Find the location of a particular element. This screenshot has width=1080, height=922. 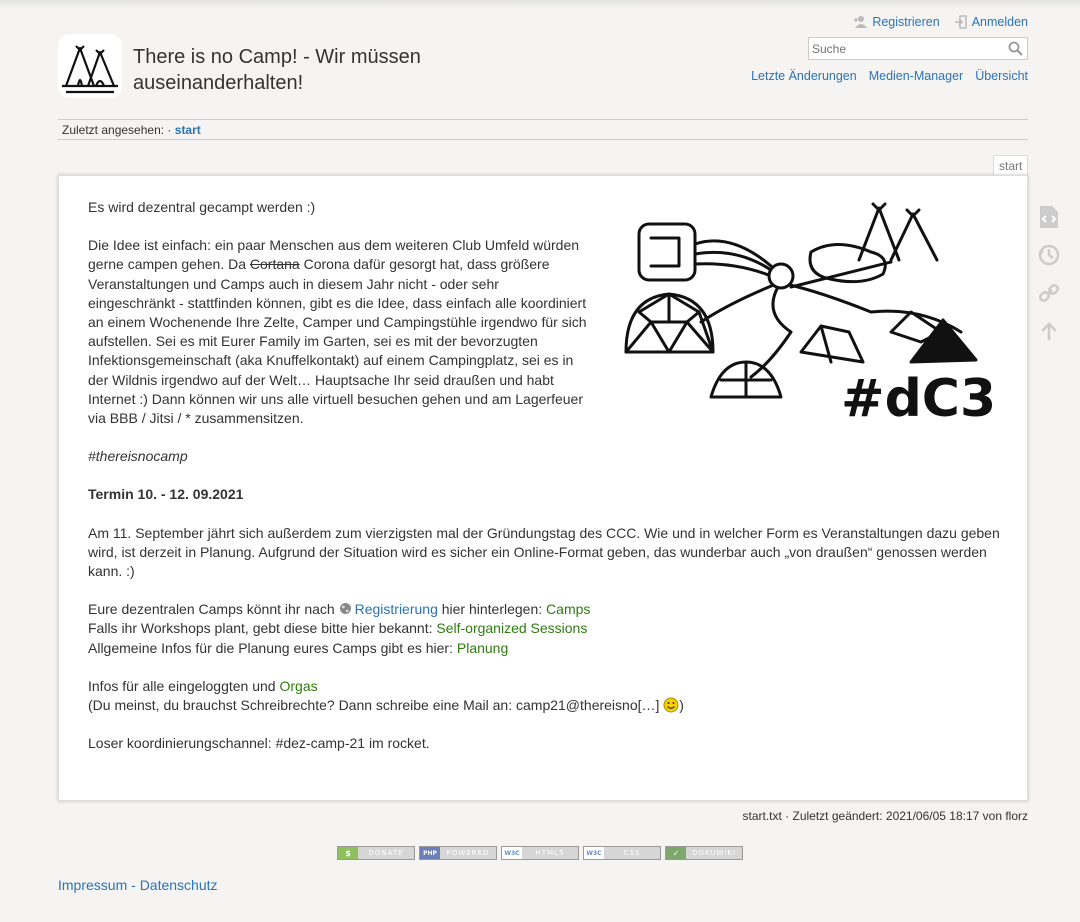

css-badge-text: CSS is located at coordinates (632, 853).